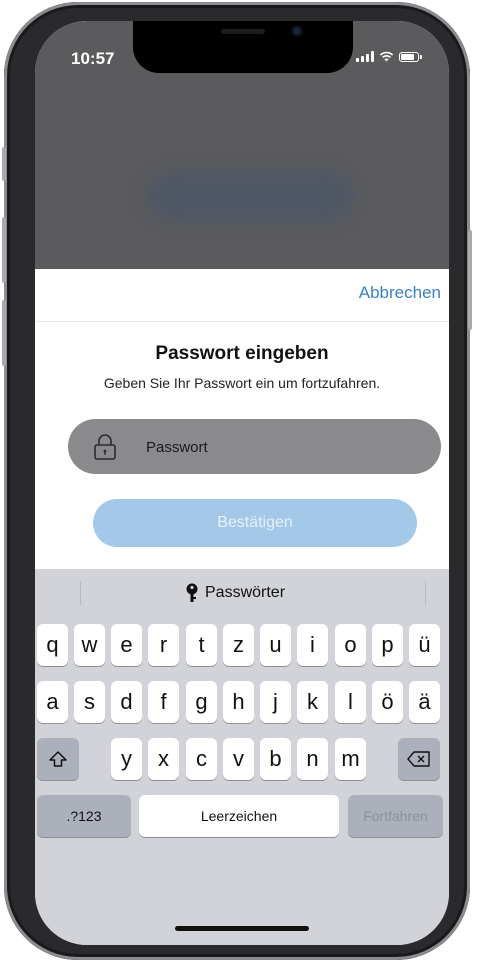 This screenshot has width=477, height=962. What do you see at coordinates (424, 702) in the screenshot?
I see `key-ae: ä` at bounding box center [424, 702].